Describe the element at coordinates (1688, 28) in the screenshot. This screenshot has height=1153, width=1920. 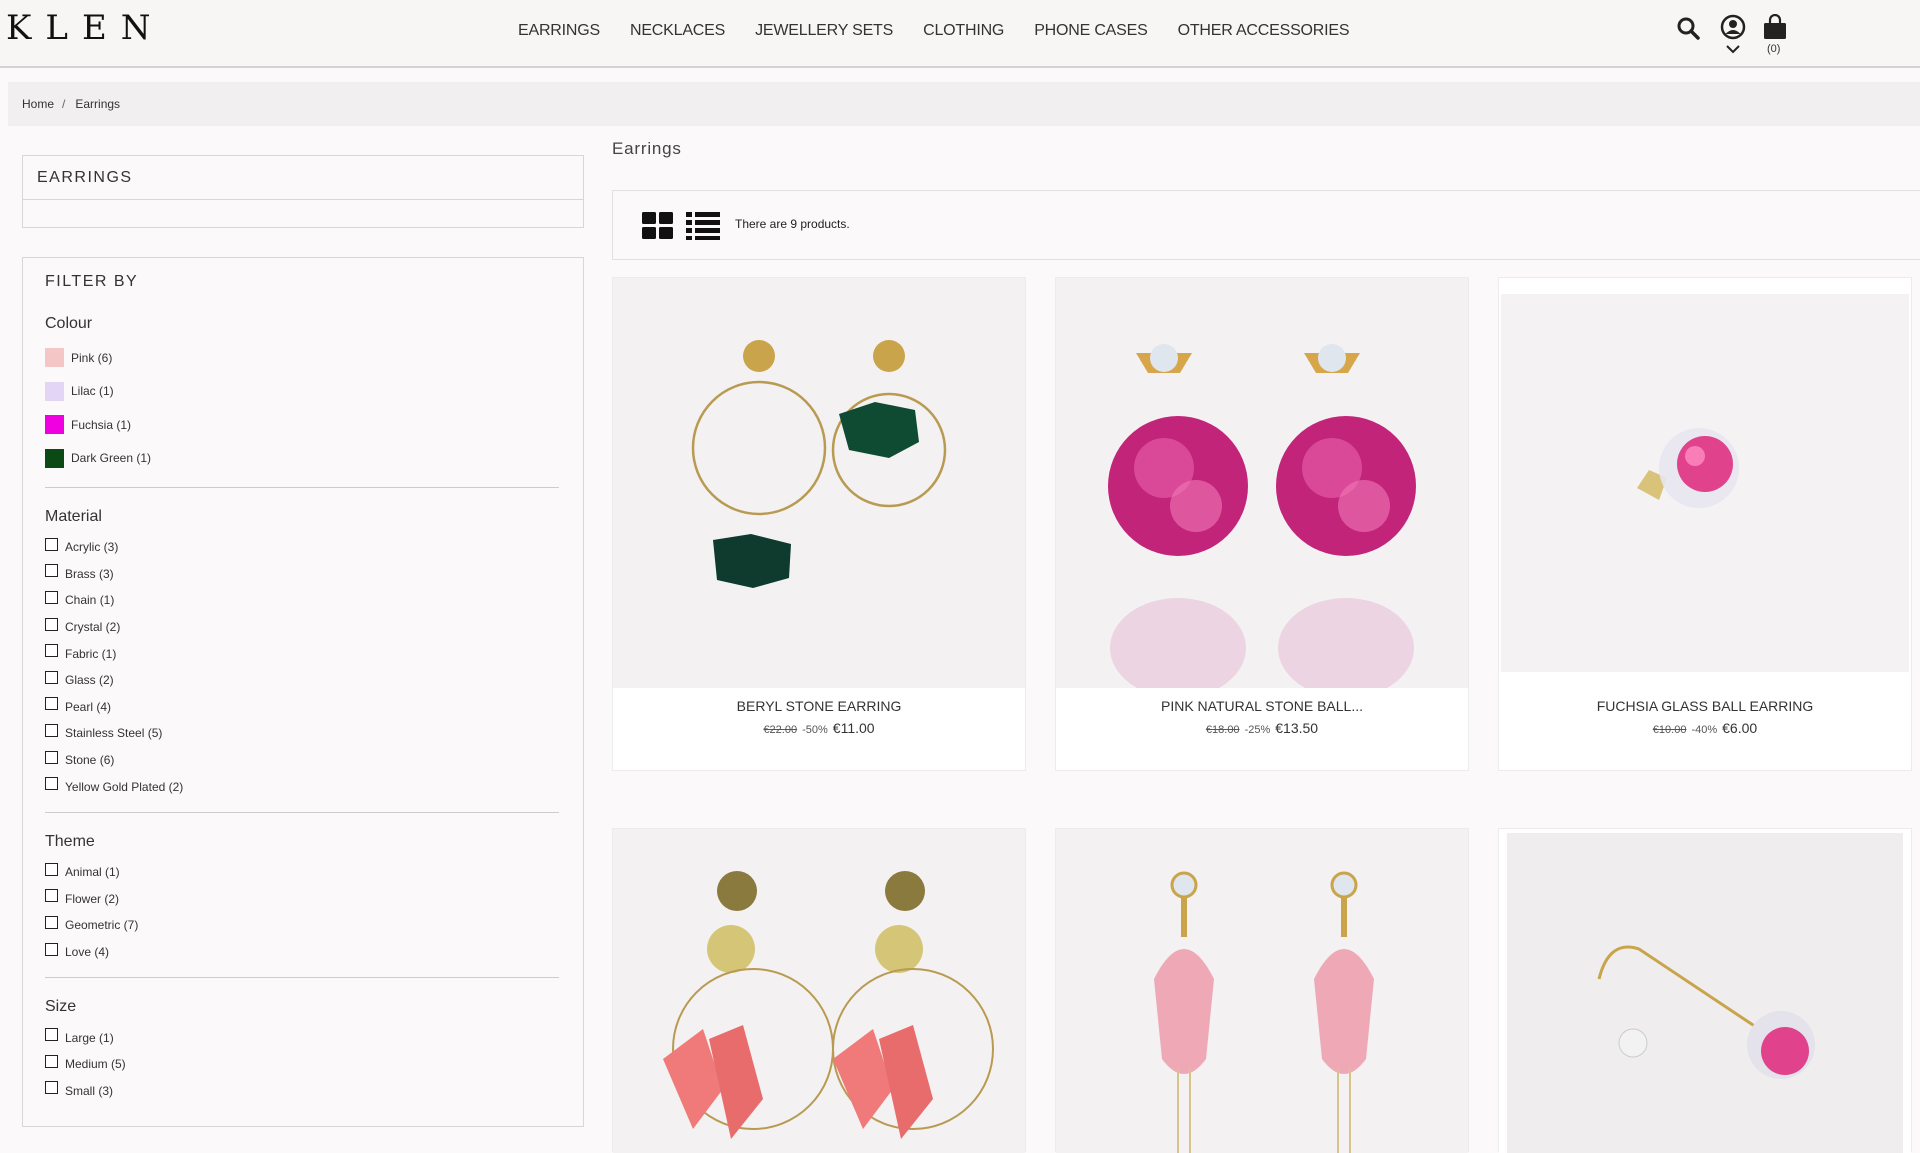
I see `search-icon` at that location.